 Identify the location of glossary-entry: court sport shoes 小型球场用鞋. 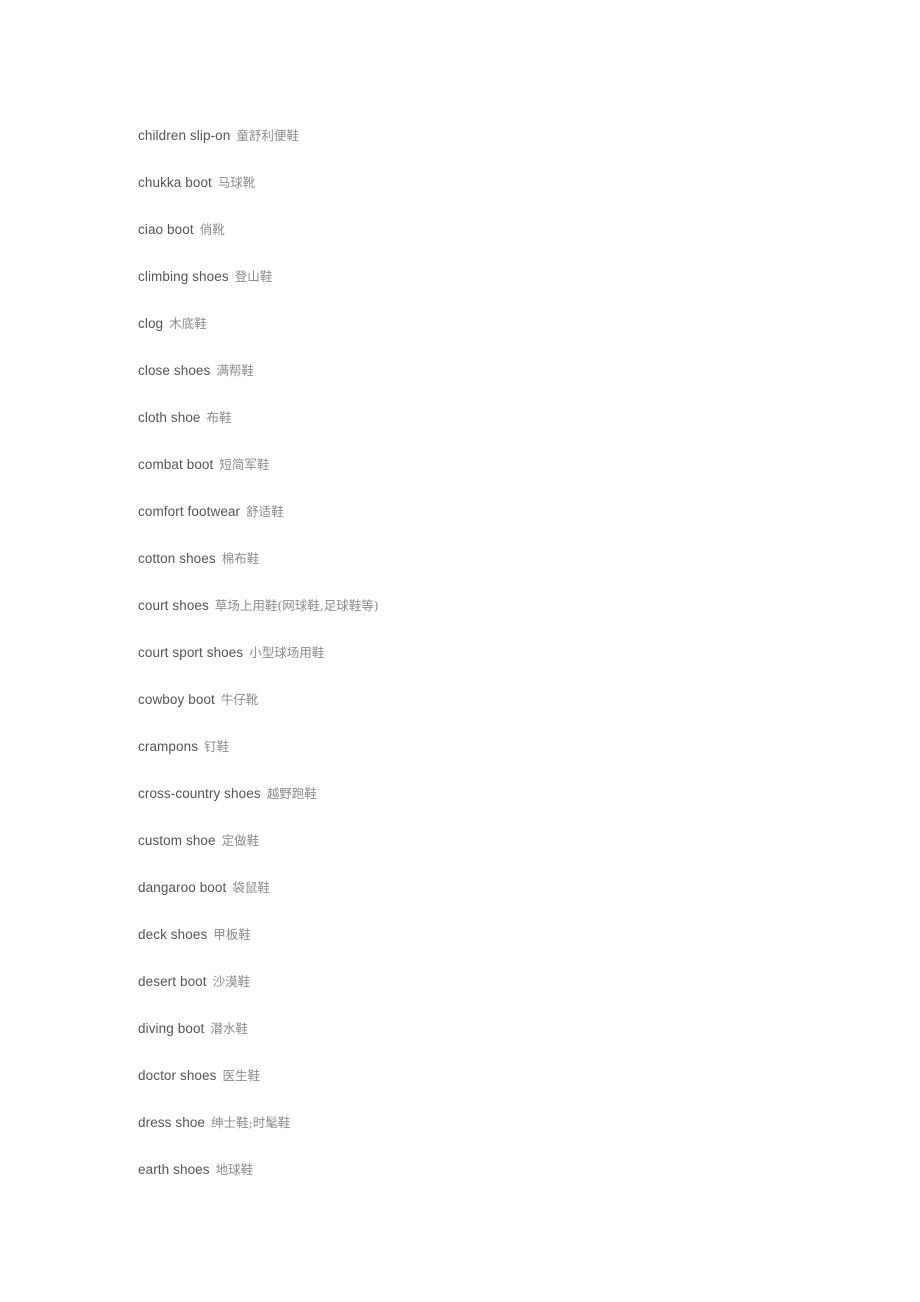
(488, 652).